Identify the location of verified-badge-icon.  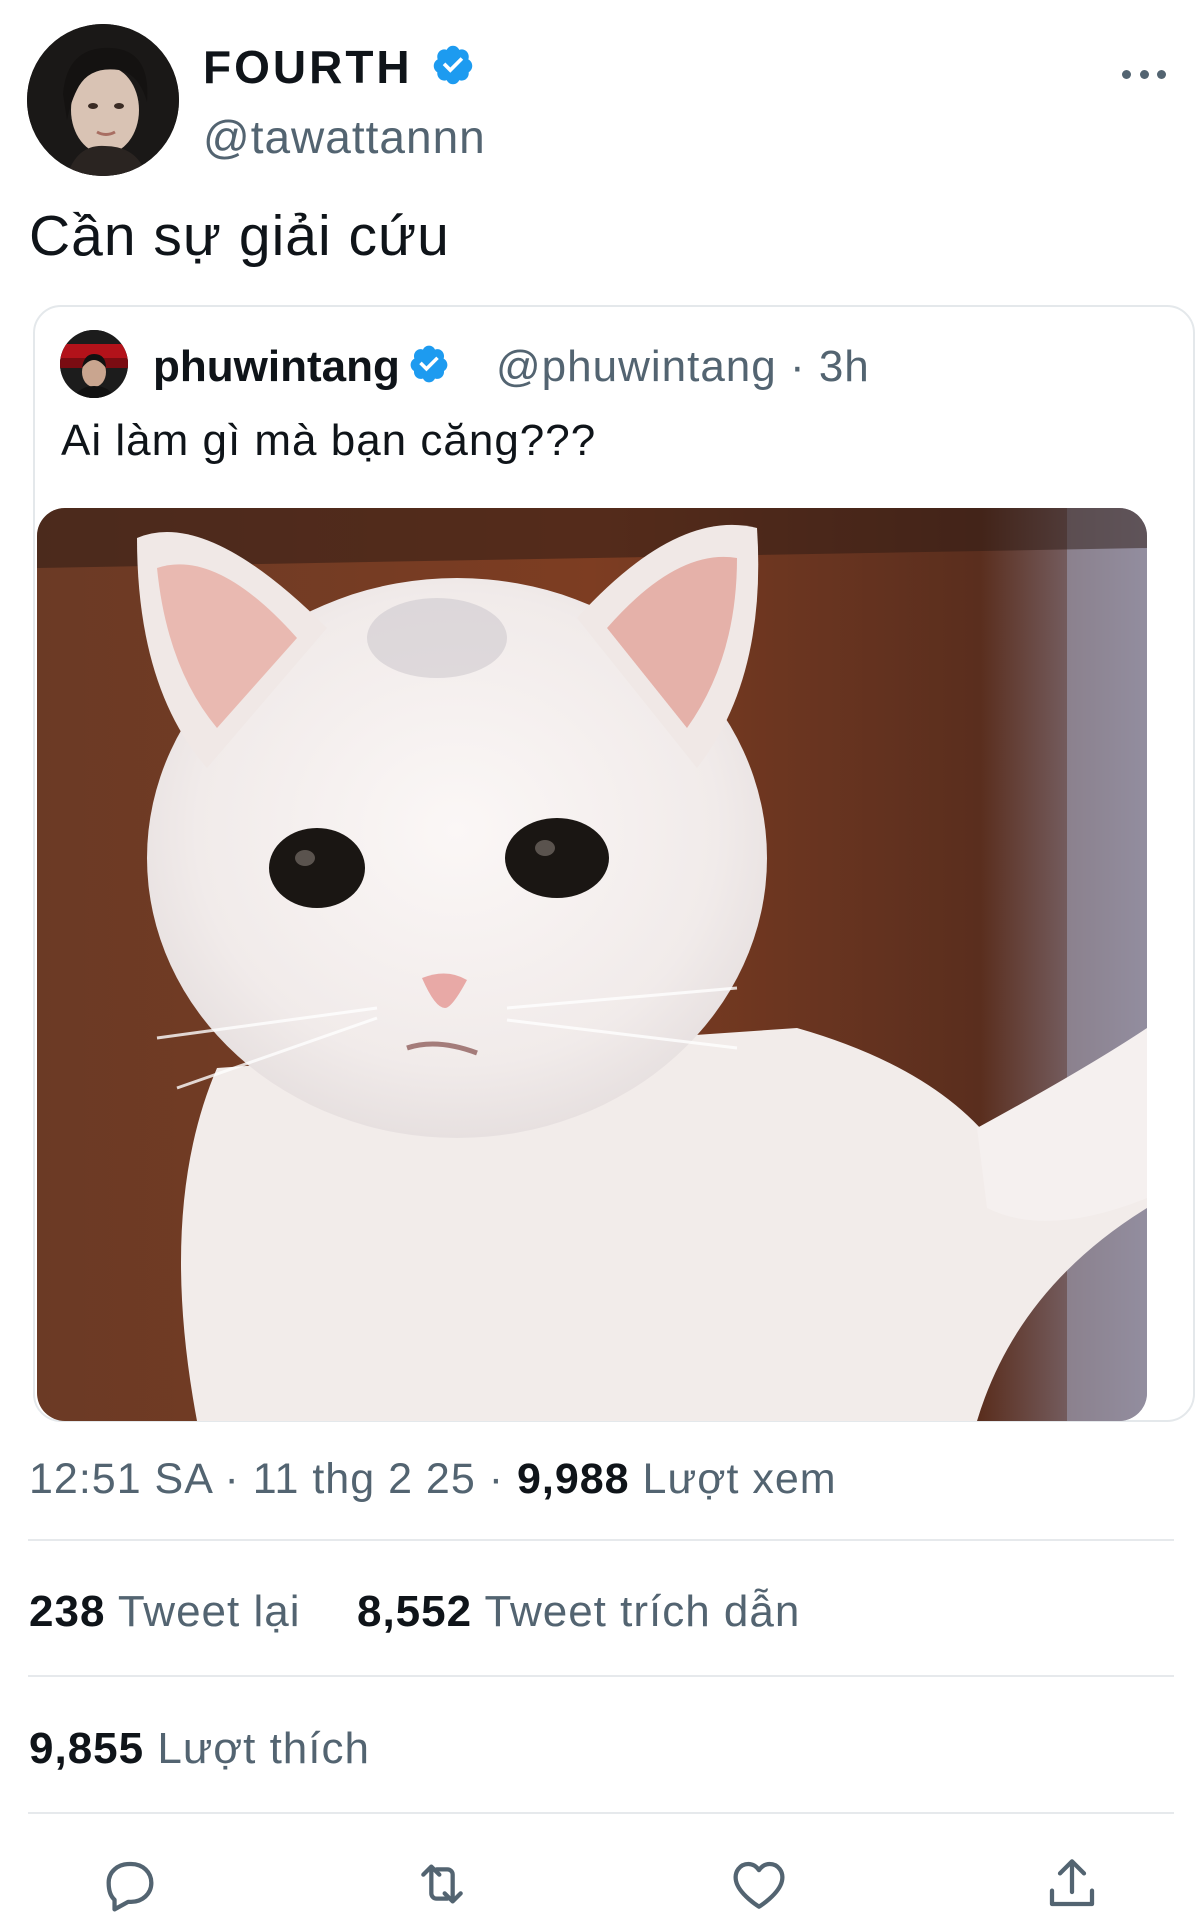
(453, 70).